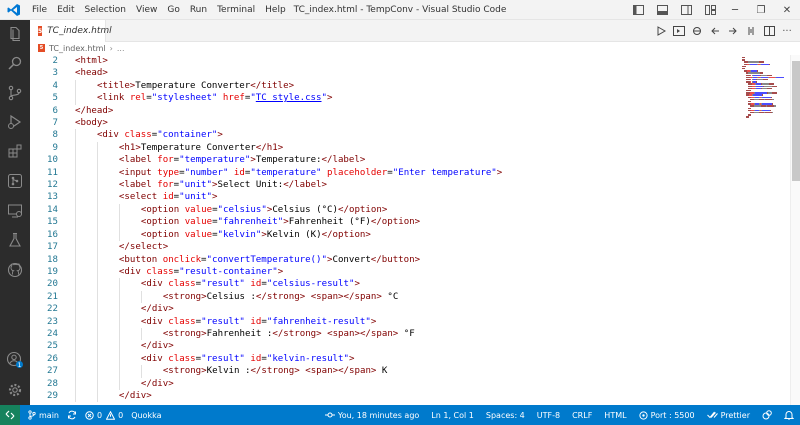 The width and height of the screenshot is (800, 425). Describe the element at coordinates (638, 10) in the screenshot. I see `toggle-sidebar-icon` at that location.